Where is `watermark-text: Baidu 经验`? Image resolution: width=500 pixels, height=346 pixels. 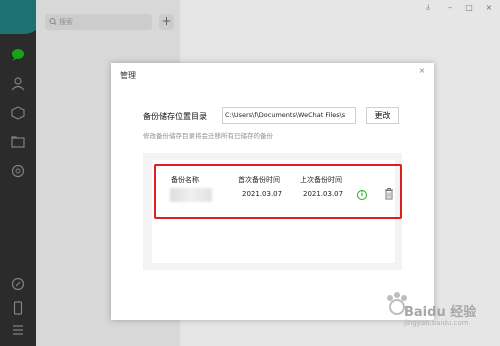
watermark-text: Baidu 经验 is located at coordinates (440, 312).